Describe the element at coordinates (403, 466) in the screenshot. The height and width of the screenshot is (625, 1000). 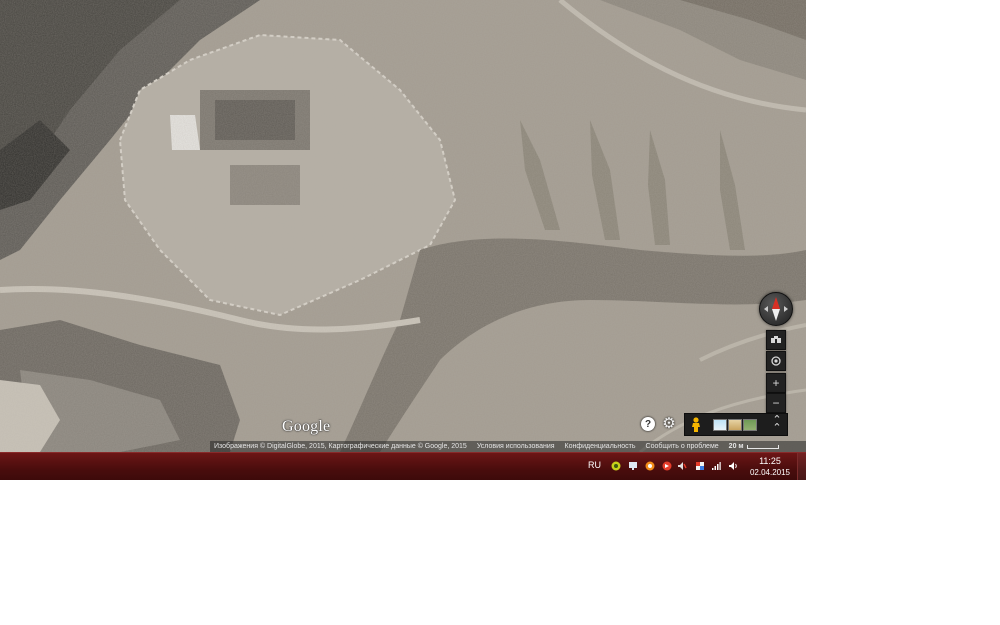
I see `windows-taskbar: RU 11:25 02.04.2015` at that location.